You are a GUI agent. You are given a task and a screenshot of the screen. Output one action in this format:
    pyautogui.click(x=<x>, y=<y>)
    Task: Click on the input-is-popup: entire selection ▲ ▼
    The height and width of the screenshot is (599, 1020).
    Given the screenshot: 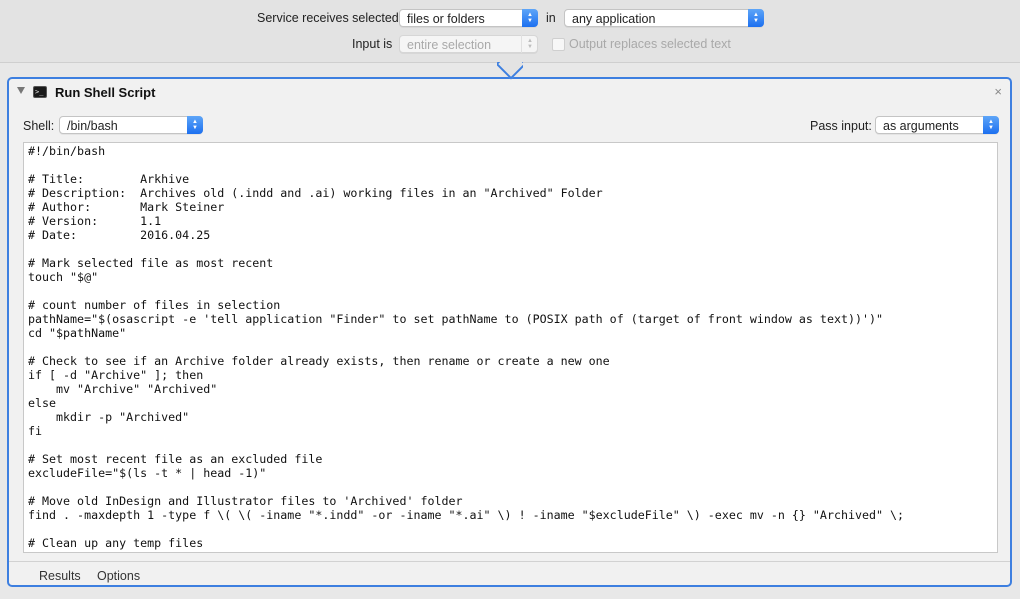 What is the action you would take?
    pyautogui.click(x=468, y=44)
    